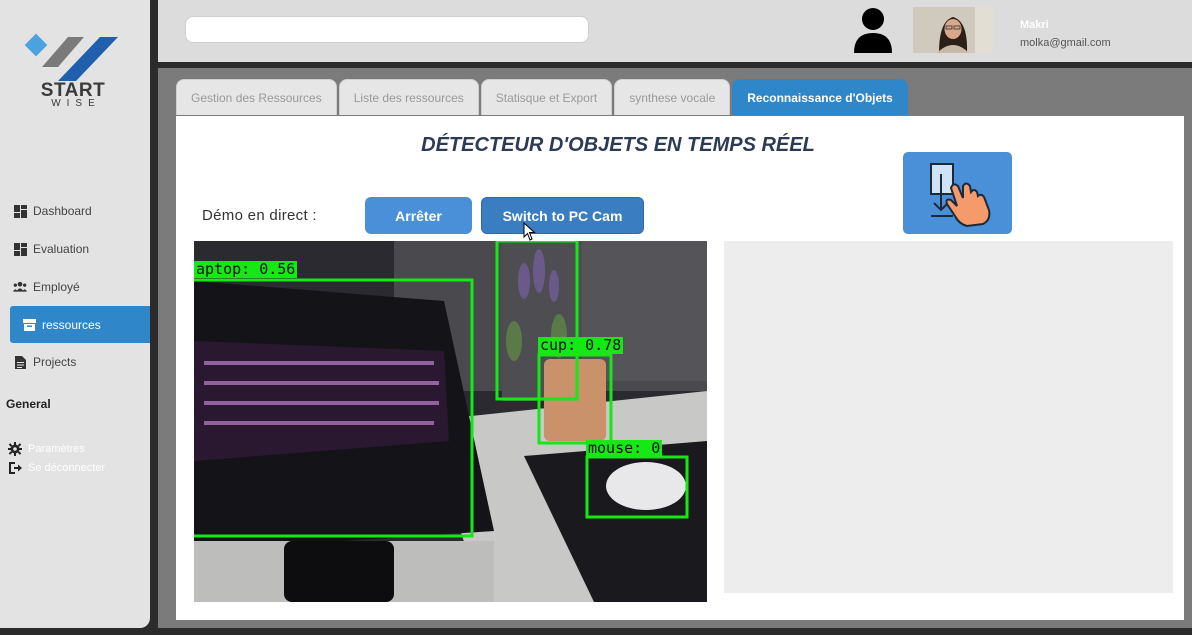  Describe the element at coordinates (71, 324) in the screenshot. I see `sidebar-item-label: ressources` at that location.